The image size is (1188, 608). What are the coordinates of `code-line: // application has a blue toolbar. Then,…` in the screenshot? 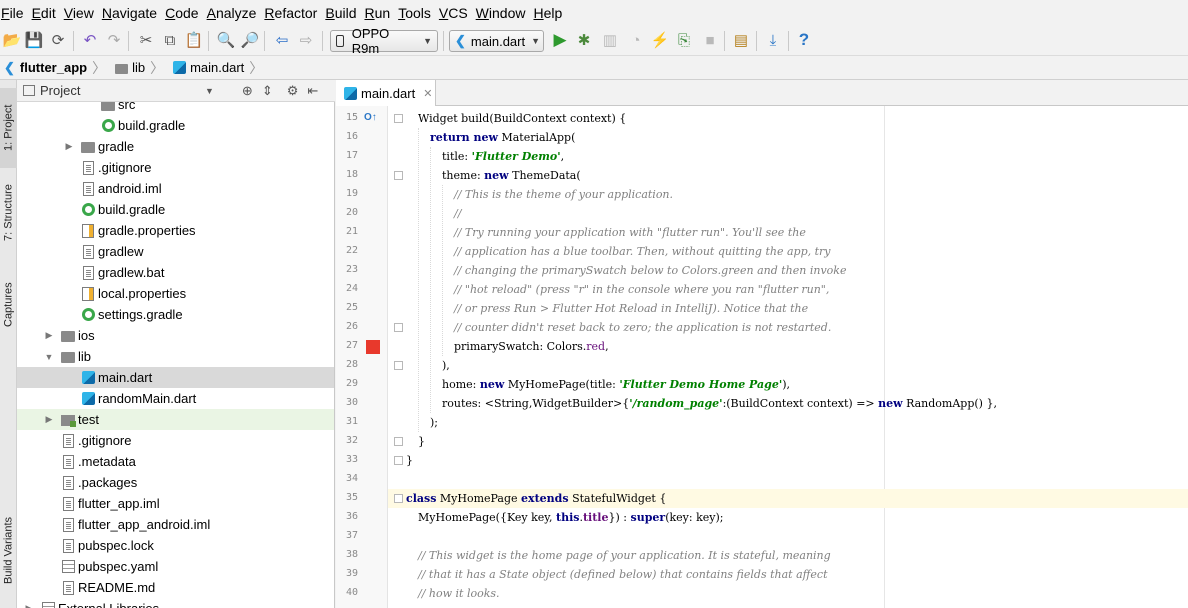 It's located at (642, 251).